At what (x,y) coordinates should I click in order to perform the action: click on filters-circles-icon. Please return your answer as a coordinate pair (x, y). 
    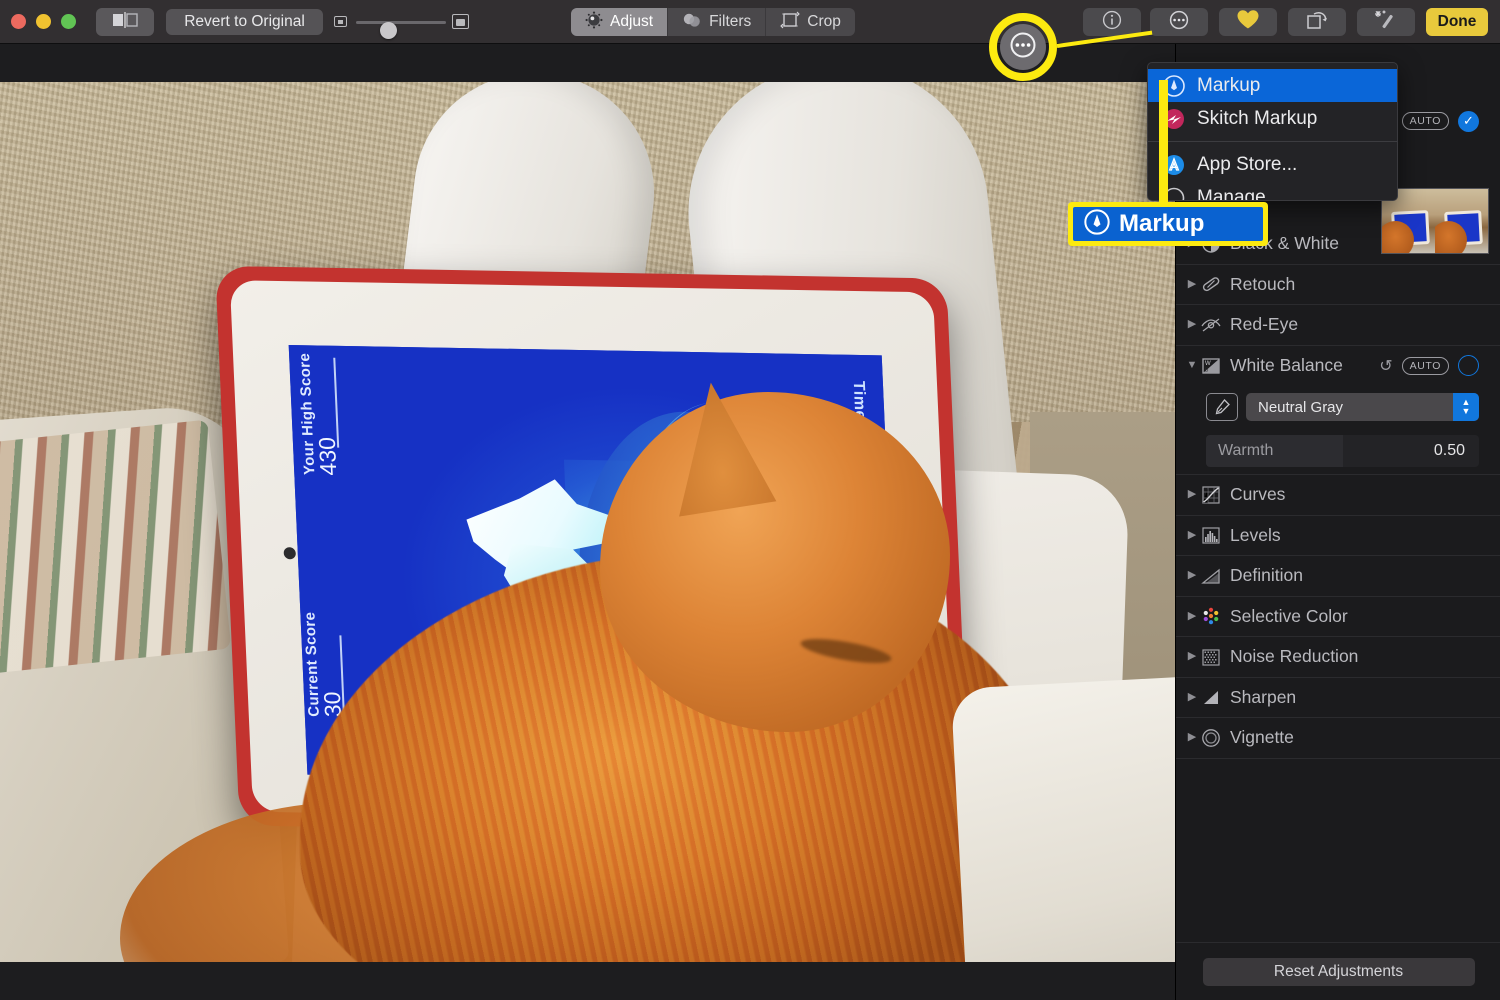
    Looking at the image, I should click on (692, 22).